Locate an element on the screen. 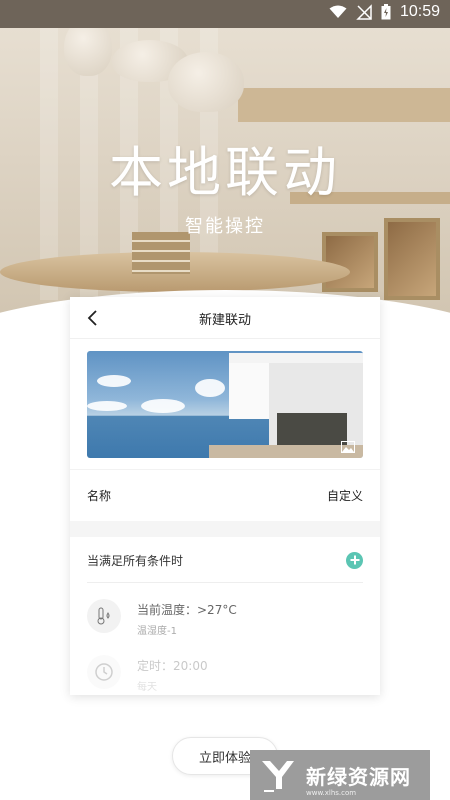  thermometer-icon is located at coordinates (104, 616).